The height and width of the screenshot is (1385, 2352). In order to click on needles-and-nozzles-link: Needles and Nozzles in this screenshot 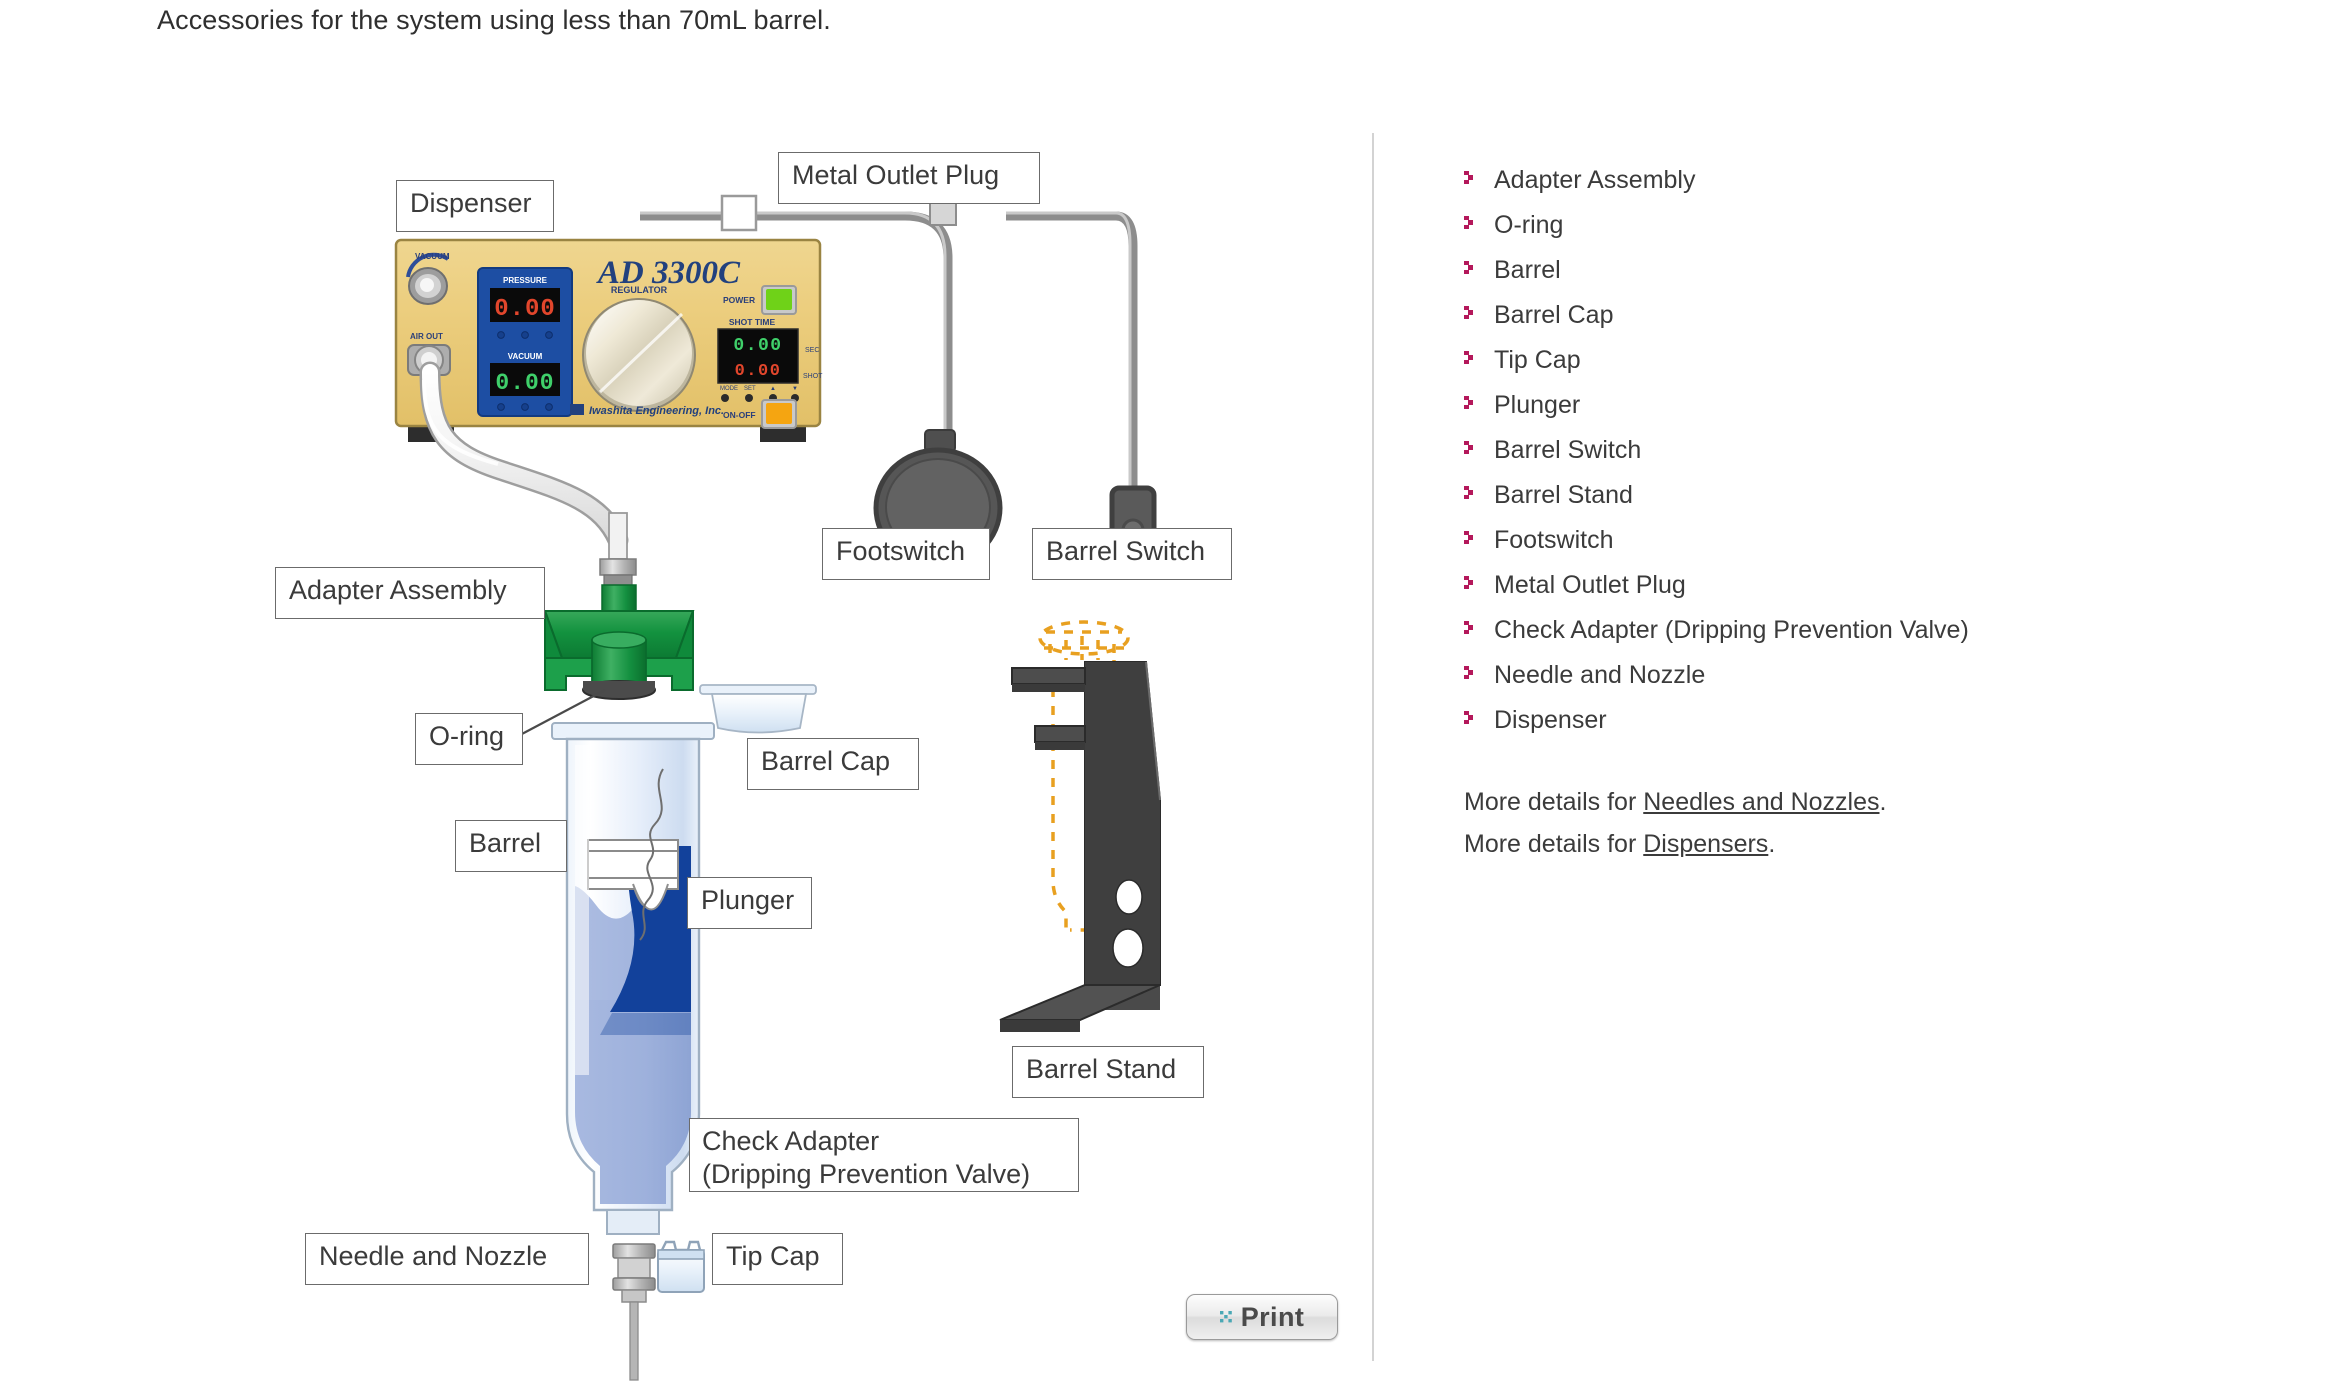, I will do `click(1761, 802)`.